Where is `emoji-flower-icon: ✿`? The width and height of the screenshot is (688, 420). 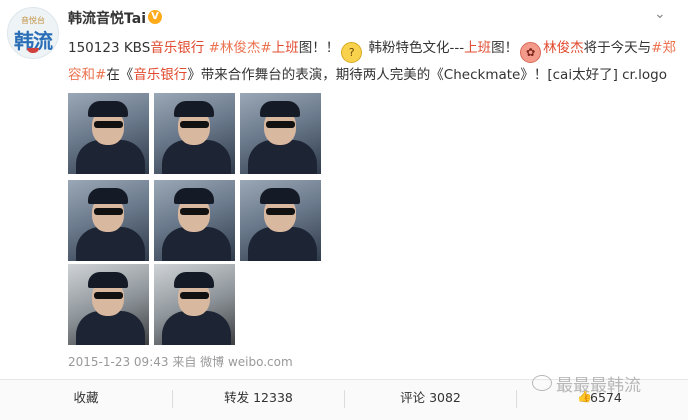
emoji-flower-icon: ✿ is located at coordinates (531, 52).